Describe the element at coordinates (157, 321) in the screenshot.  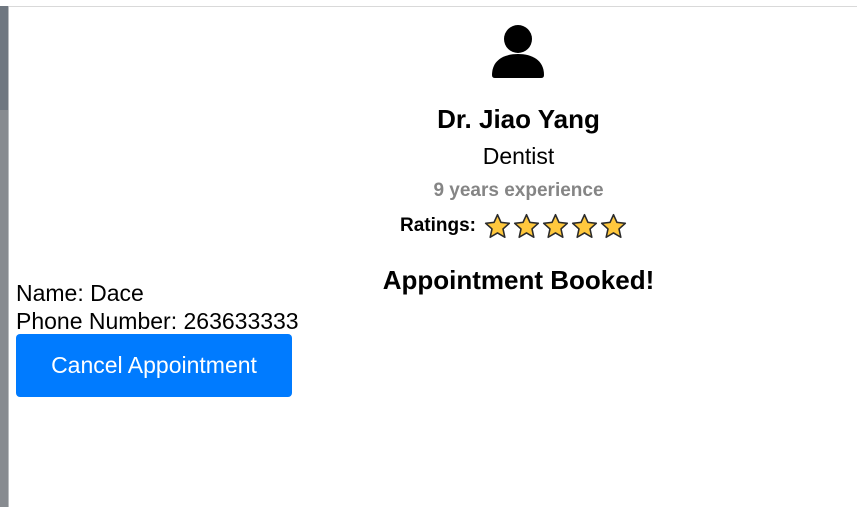
I see `patient-phone: Phone Number: 263633333` at that location.